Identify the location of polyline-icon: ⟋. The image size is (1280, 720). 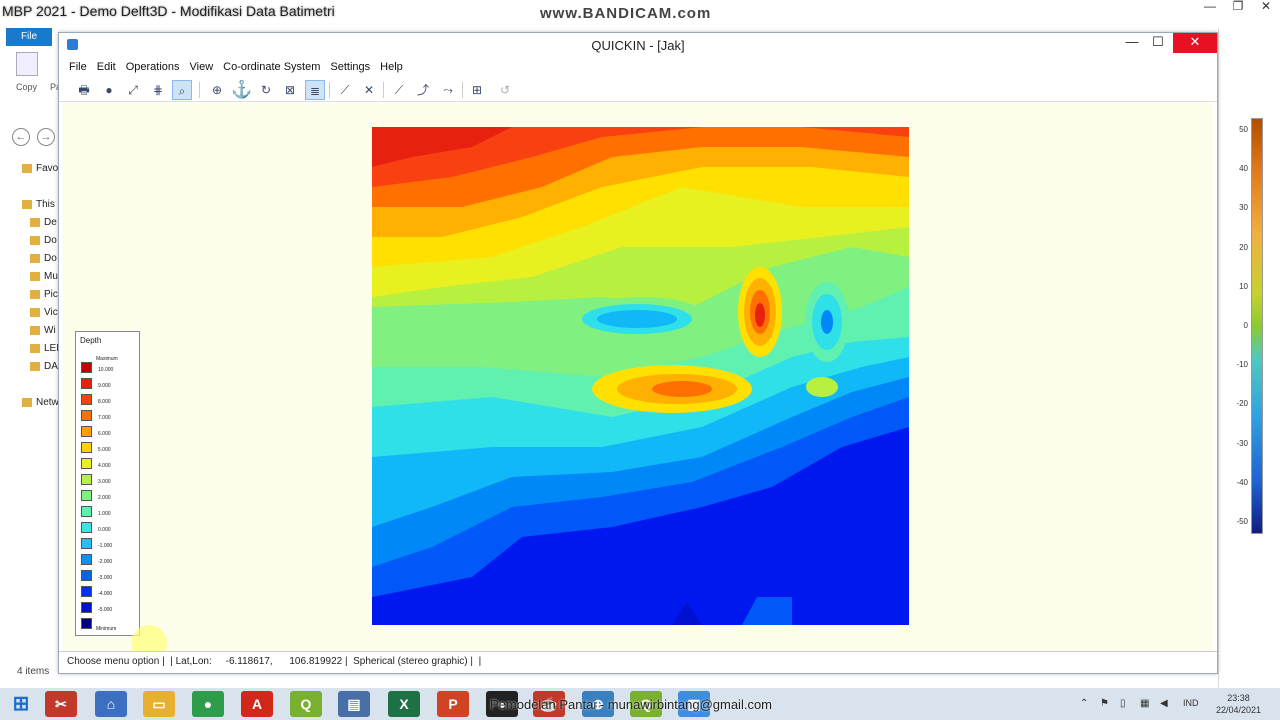
(399, 90).